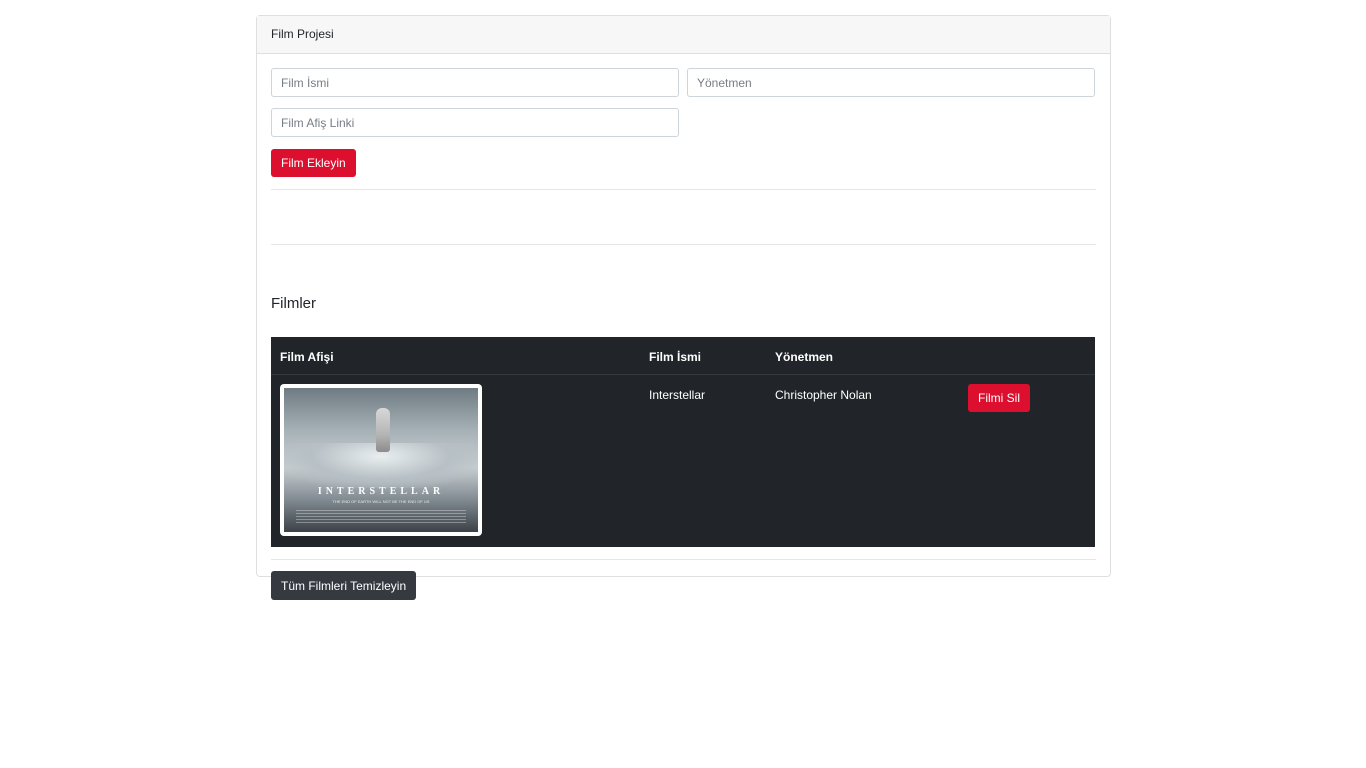 This screenshot has width=1366, height=768. Describe the element at coordinates (383, 430) in the screenshot. I see `astronaut-figure` at that location.